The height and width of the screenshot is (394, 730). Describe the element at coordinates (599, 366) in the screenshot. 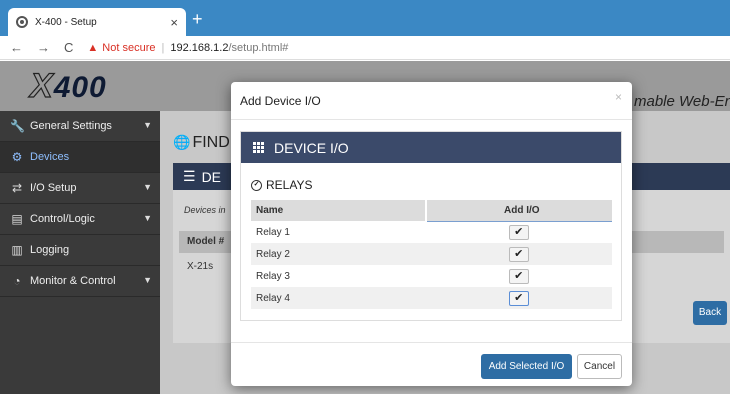

I see `cancel-button: Cancel` at that location.